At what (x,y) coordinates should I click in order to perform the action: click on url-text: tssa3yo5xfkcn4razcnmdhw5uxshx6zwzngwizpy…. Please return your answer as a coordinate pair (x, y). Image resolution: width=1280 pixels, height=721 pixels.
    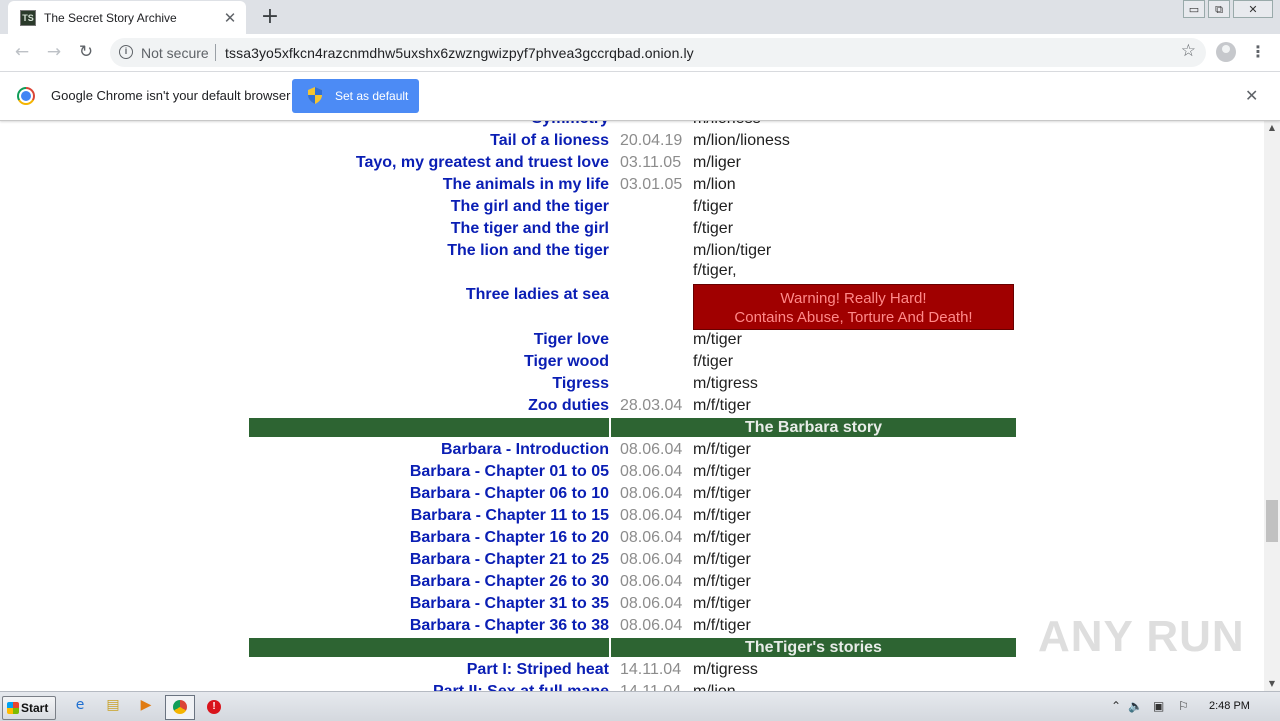
    Looking at the image, I should click on (459, 53).